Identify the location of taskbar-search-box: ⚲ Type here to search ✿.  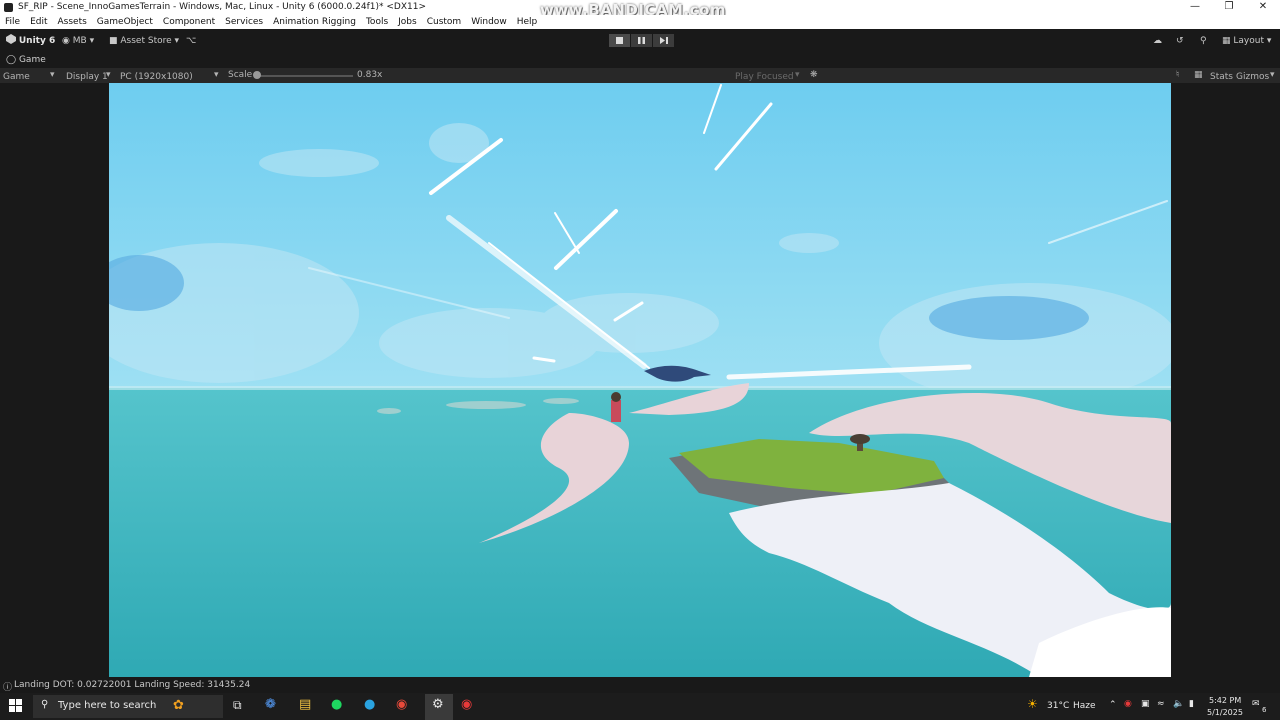
(128, 706).